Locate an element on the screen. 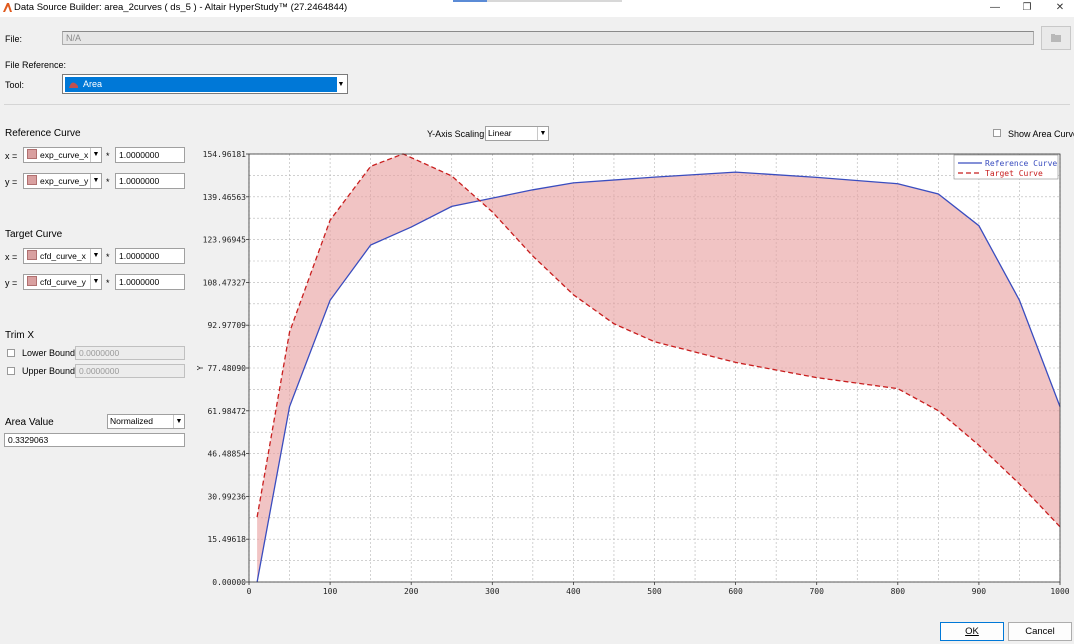 This screenshot has height=644, width=1074. tgt-x-source: cfd_curve_x is located at coordinates (63, 256).